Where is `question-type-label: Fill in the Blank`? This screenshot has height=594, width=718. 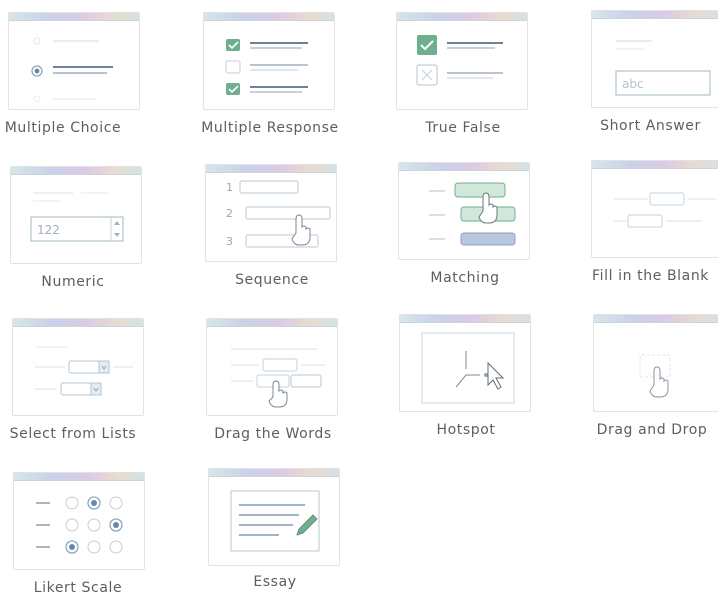 question-type-label: Fill in the Blank is located at coordinates (650, 276).